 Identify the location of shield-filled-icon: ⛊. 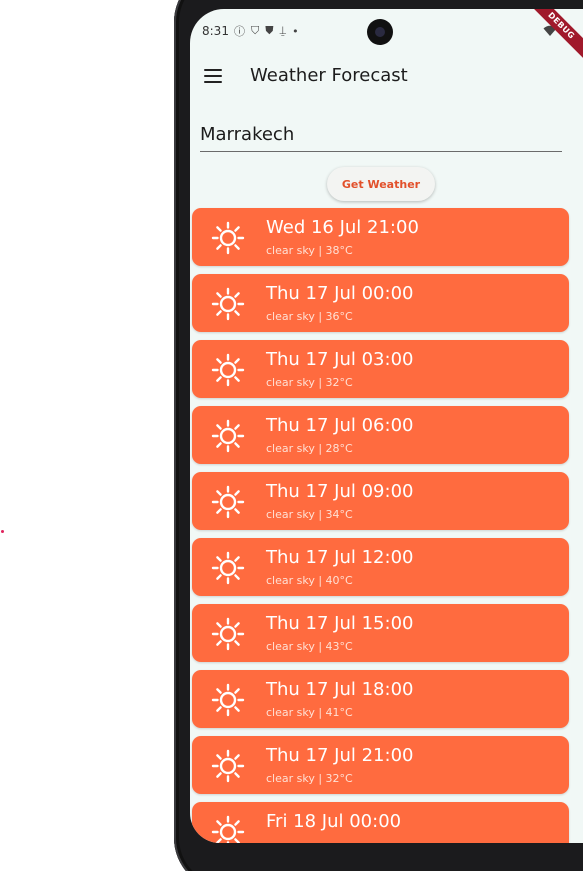
(269, 30).